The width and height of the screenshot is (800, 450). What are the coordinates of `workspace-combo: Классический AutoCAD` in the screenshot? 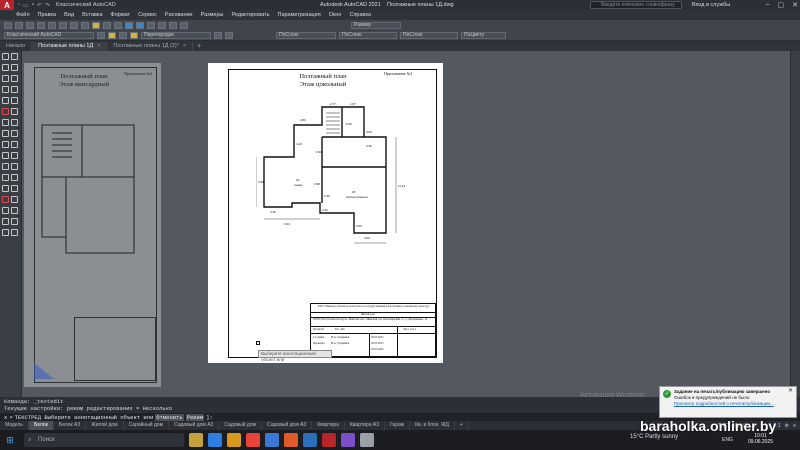 It's located at (49, 35).